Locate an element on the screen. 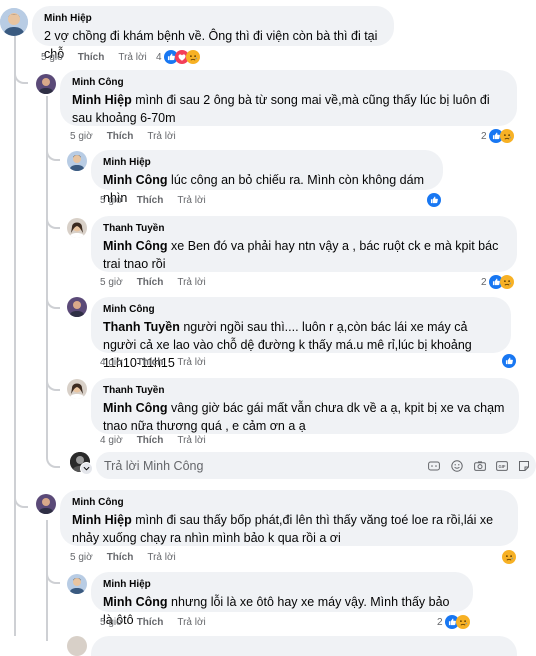 The image size is (536, 656). account-switch is located at coordinates (86, 468).